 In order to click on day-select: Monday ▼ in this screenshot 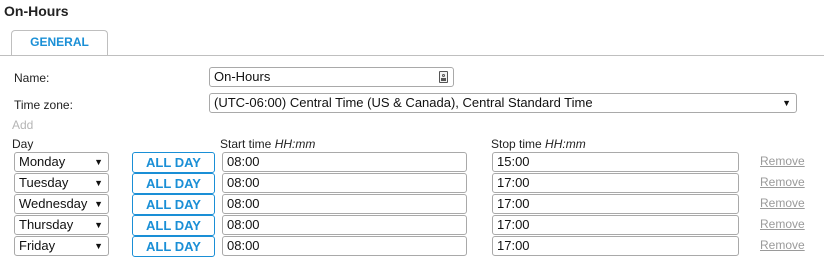, I will do `click(61, 162)`.